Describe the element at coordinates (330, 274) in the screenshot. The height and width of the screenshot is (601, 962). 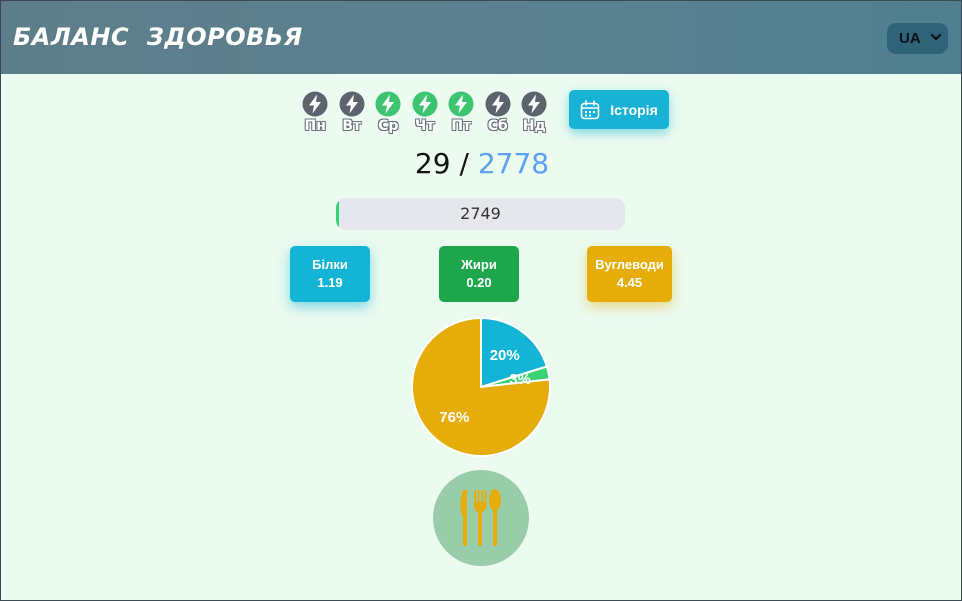
I see `protein-card: Білки 1.19` at that location.